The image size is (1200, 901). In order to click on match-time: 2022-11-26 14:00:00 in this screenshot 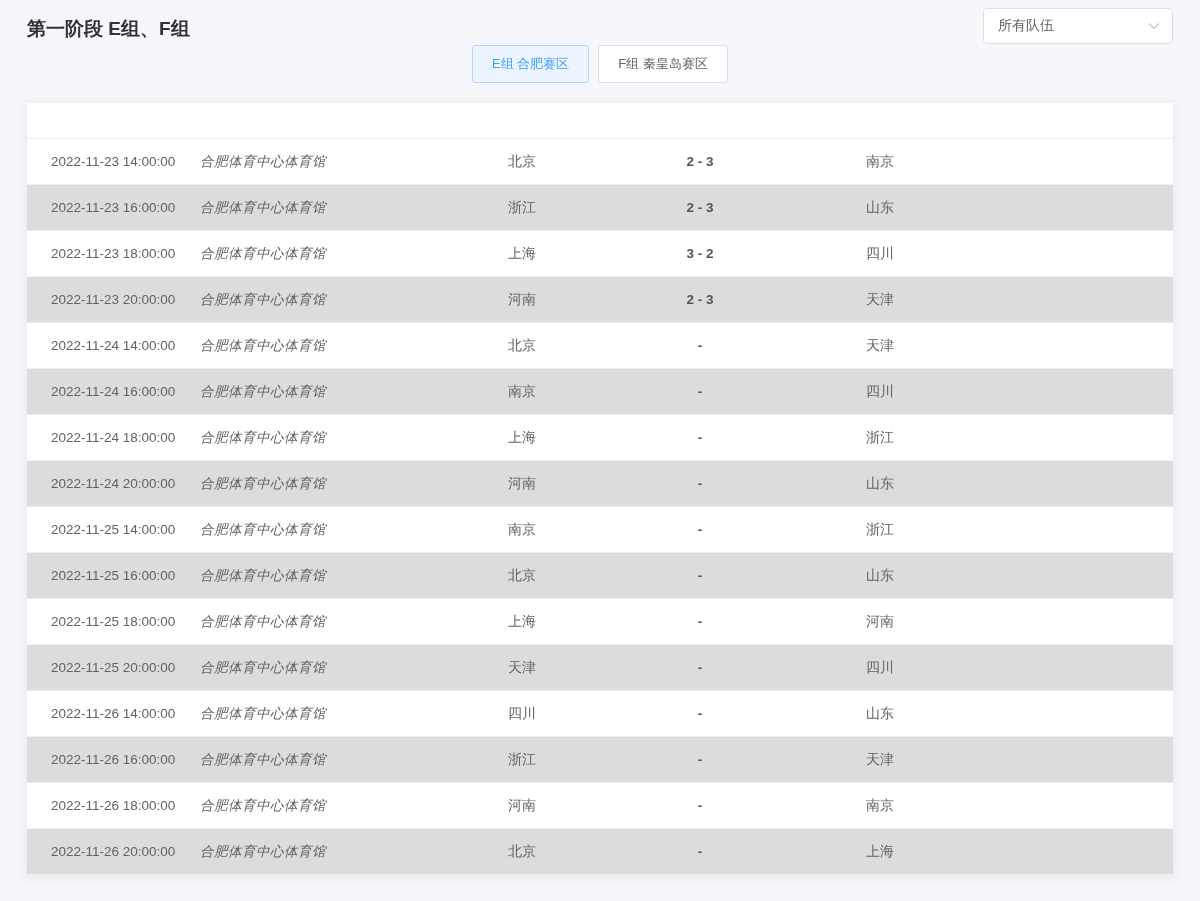, I will do `click(113, 713)`.